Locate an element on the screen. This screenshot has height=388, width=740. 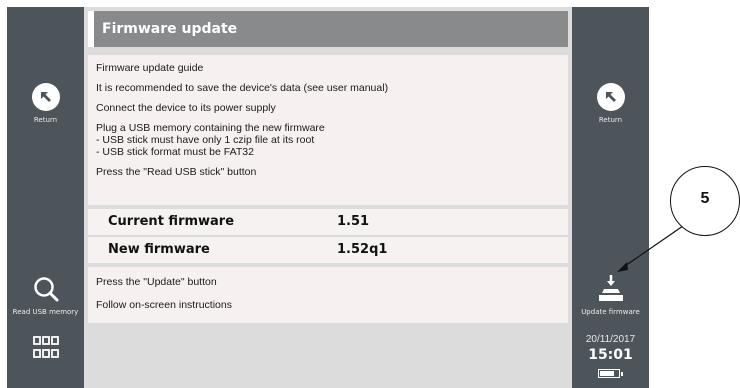
battery-level is located at coordinates (607, 373).